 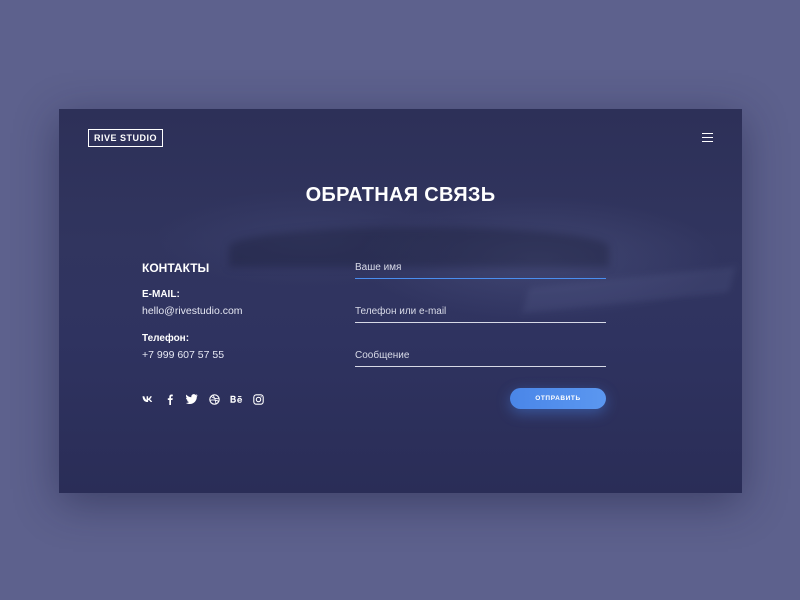 I want to click on message-field, so click(x=480, y=355).